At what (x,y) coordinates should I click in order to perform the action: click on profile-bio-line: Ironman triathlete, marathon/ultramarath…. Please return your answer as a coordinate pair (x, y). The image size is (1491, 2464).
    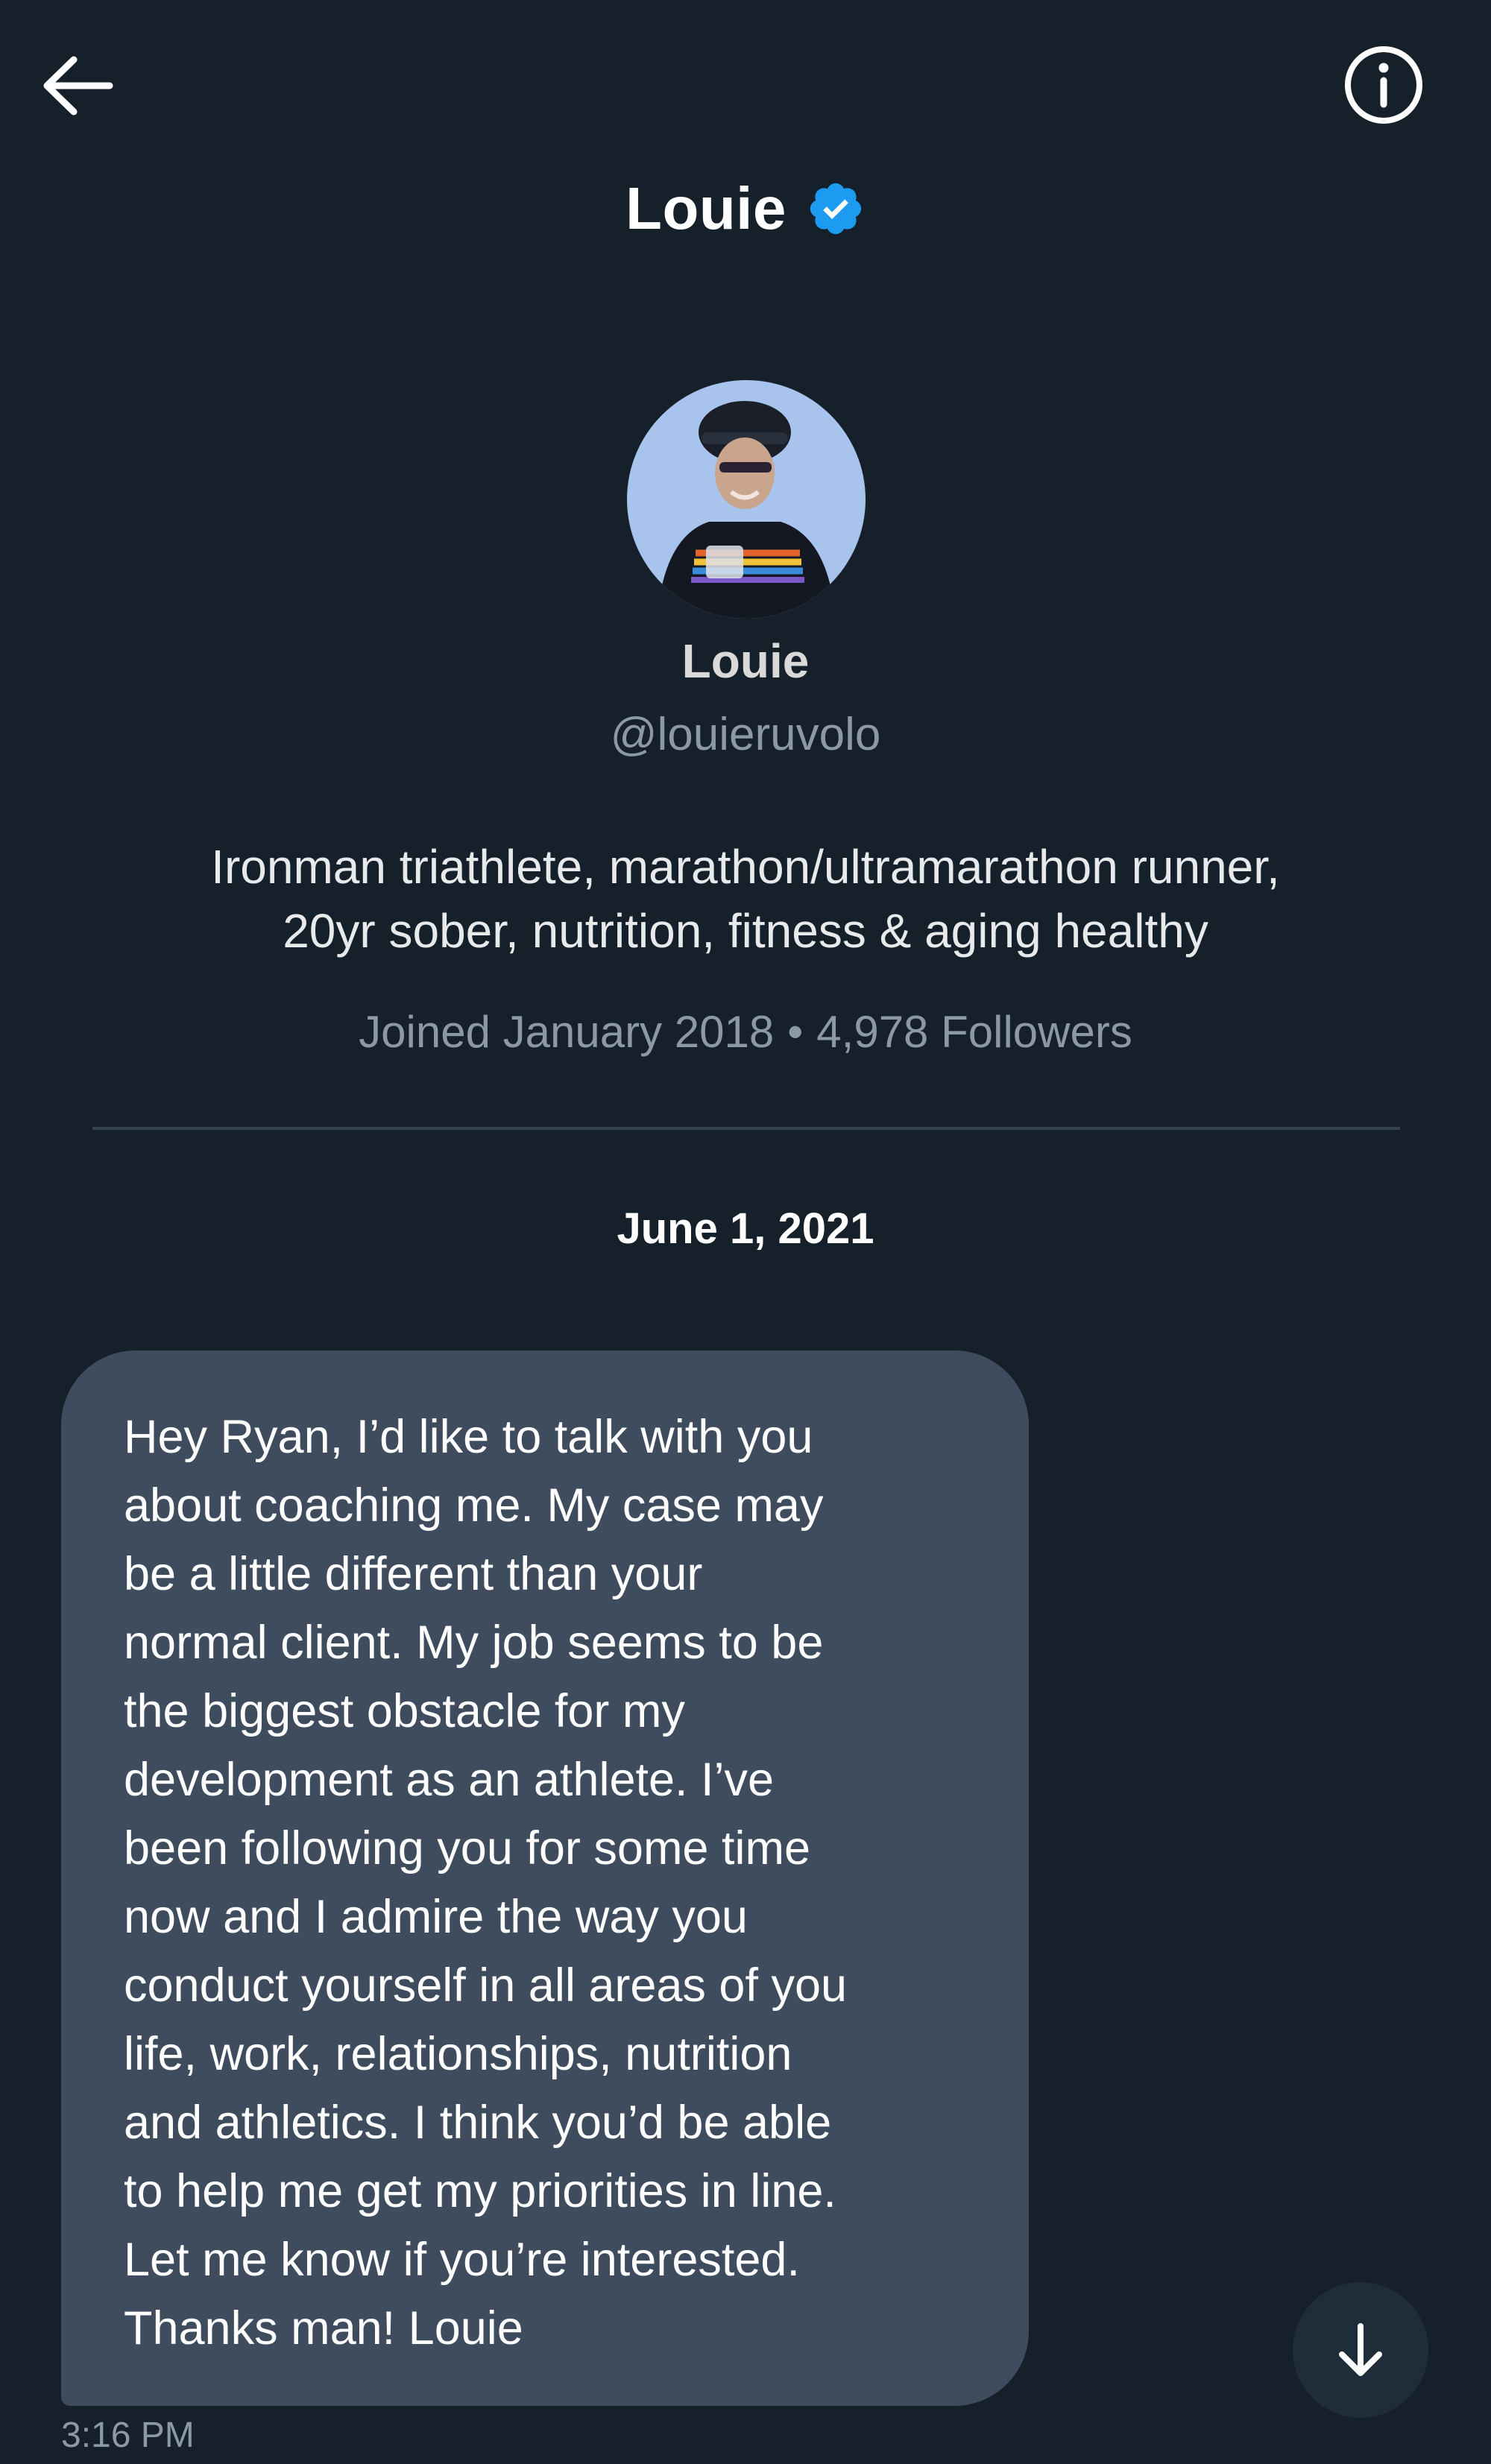
    Looking at the image, I should click on (745, 867).